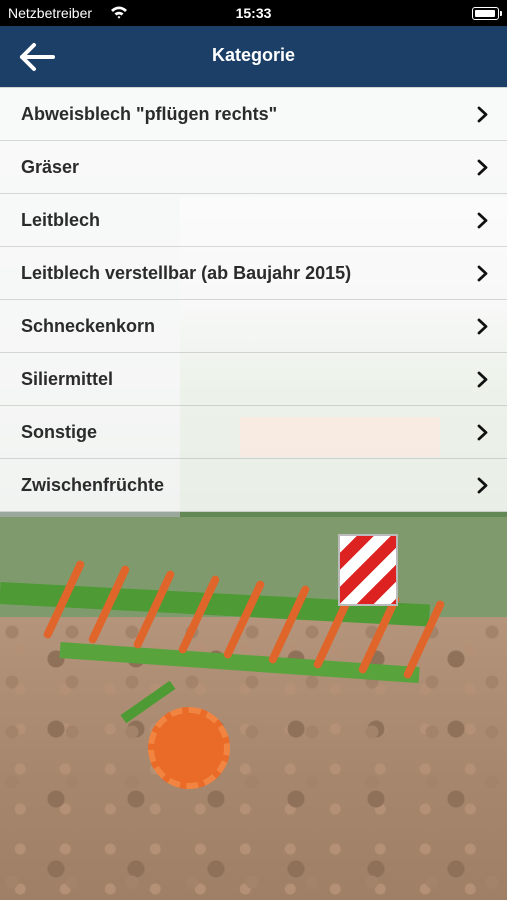 Image resolution: width=507 pixels, height=900 pixels. Describe the element at coordinates (186, 273) in the screenshot. I see `category-label: Leitblech verstellbar (ab Baujahr 2015)` at that location.